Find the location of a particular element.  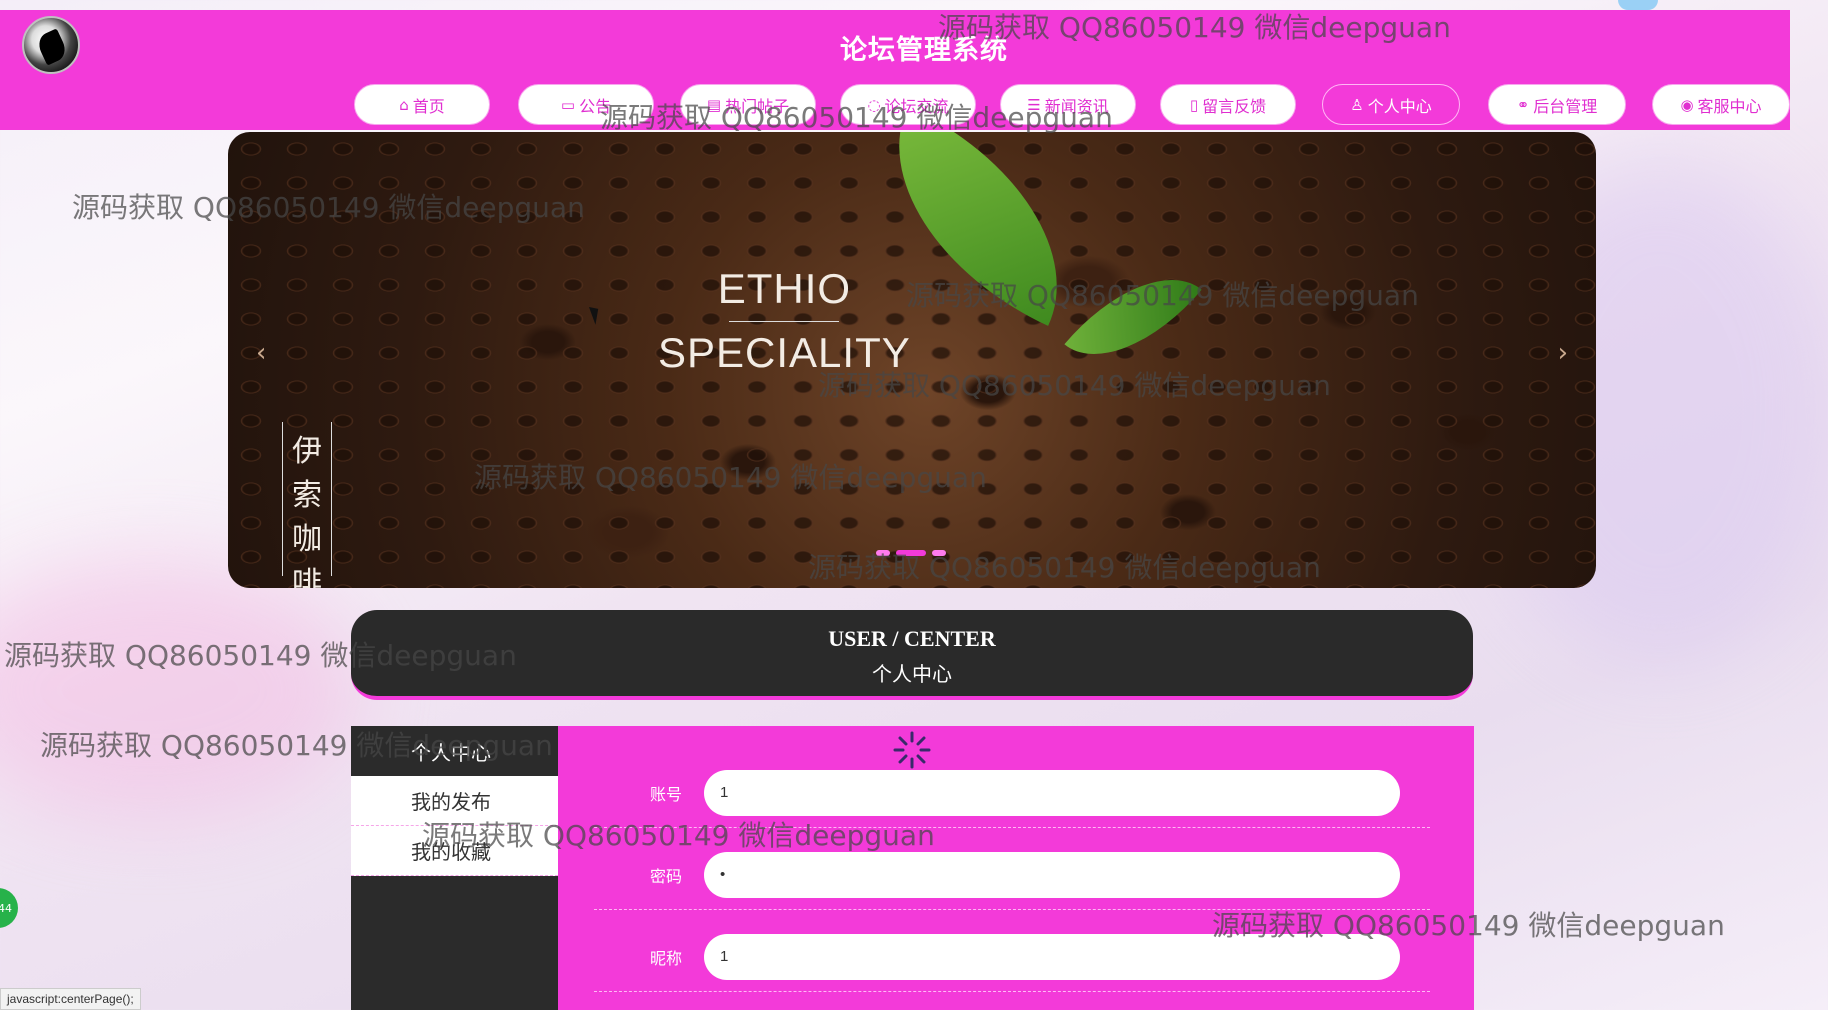

doc-icon: ▤ is located at coordinates (714, 104).